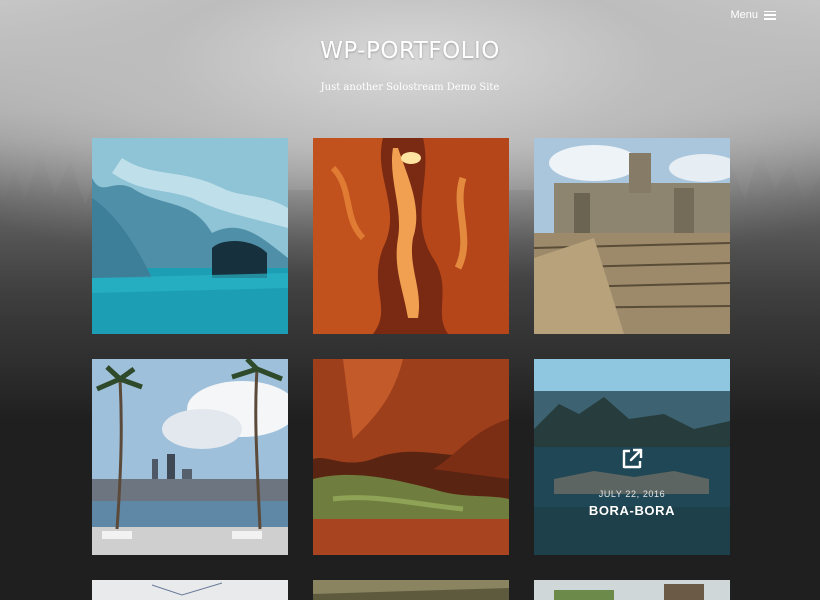  I want to click on marble-caves-image, so click(190, 236).